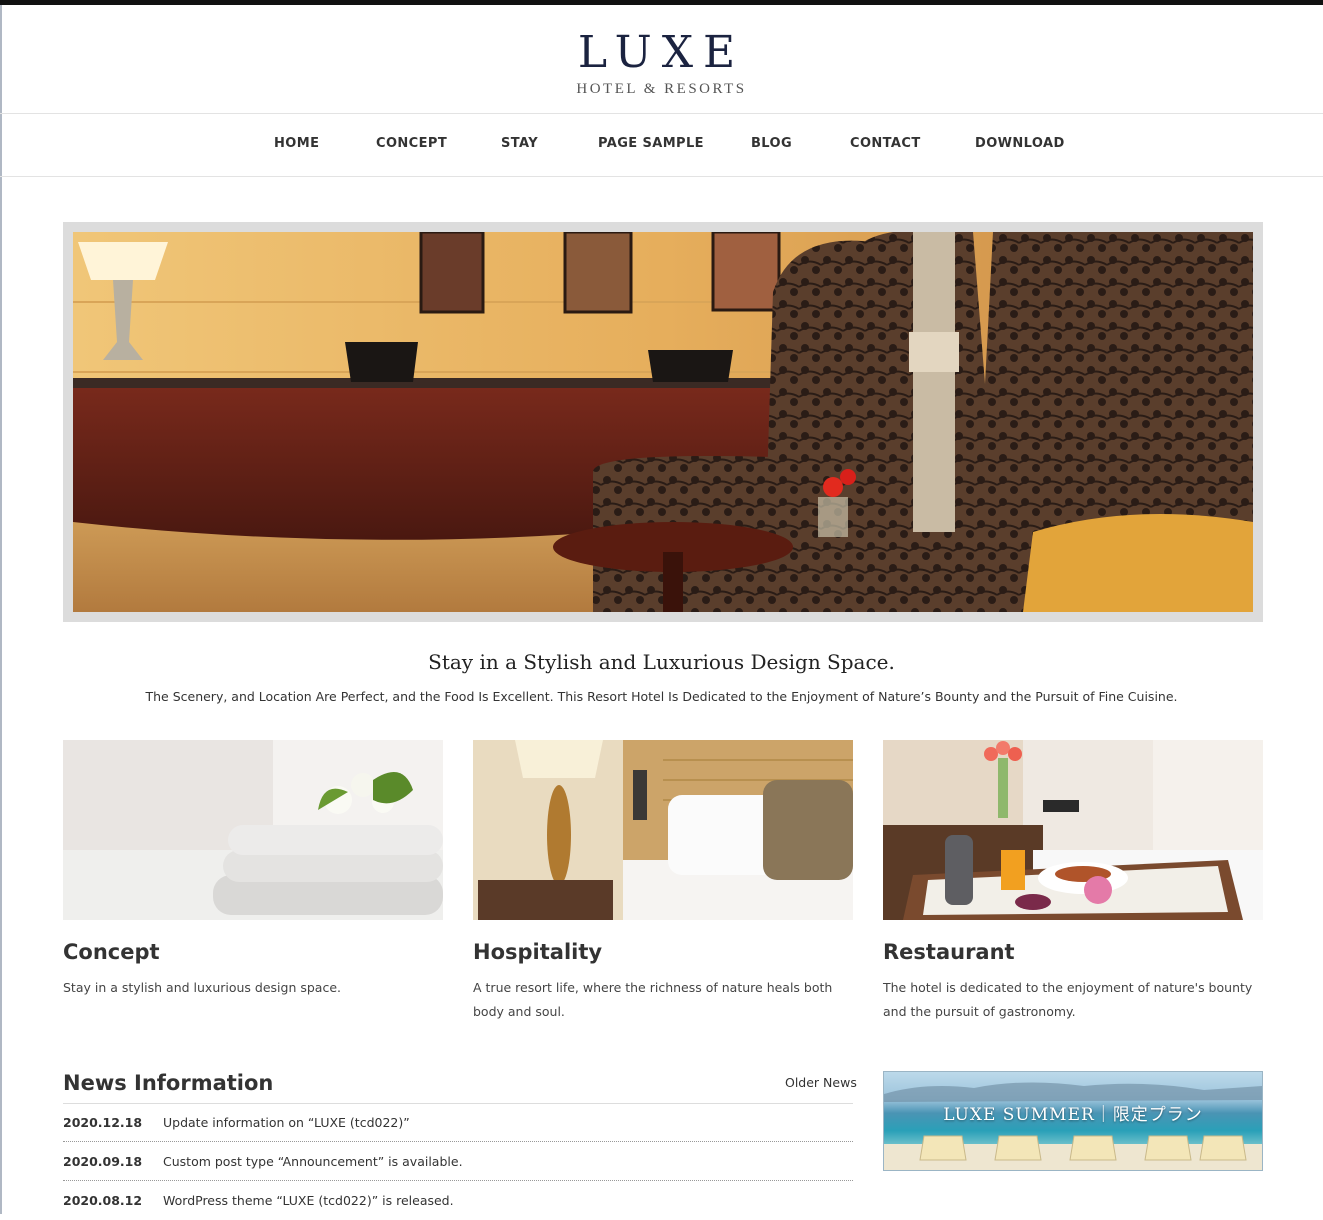 This screenshot has height=1220, width=1323. Describe the element at coordinates (885, 143) in the screenshot. I see `nav-contact: CONTACT` at that location.